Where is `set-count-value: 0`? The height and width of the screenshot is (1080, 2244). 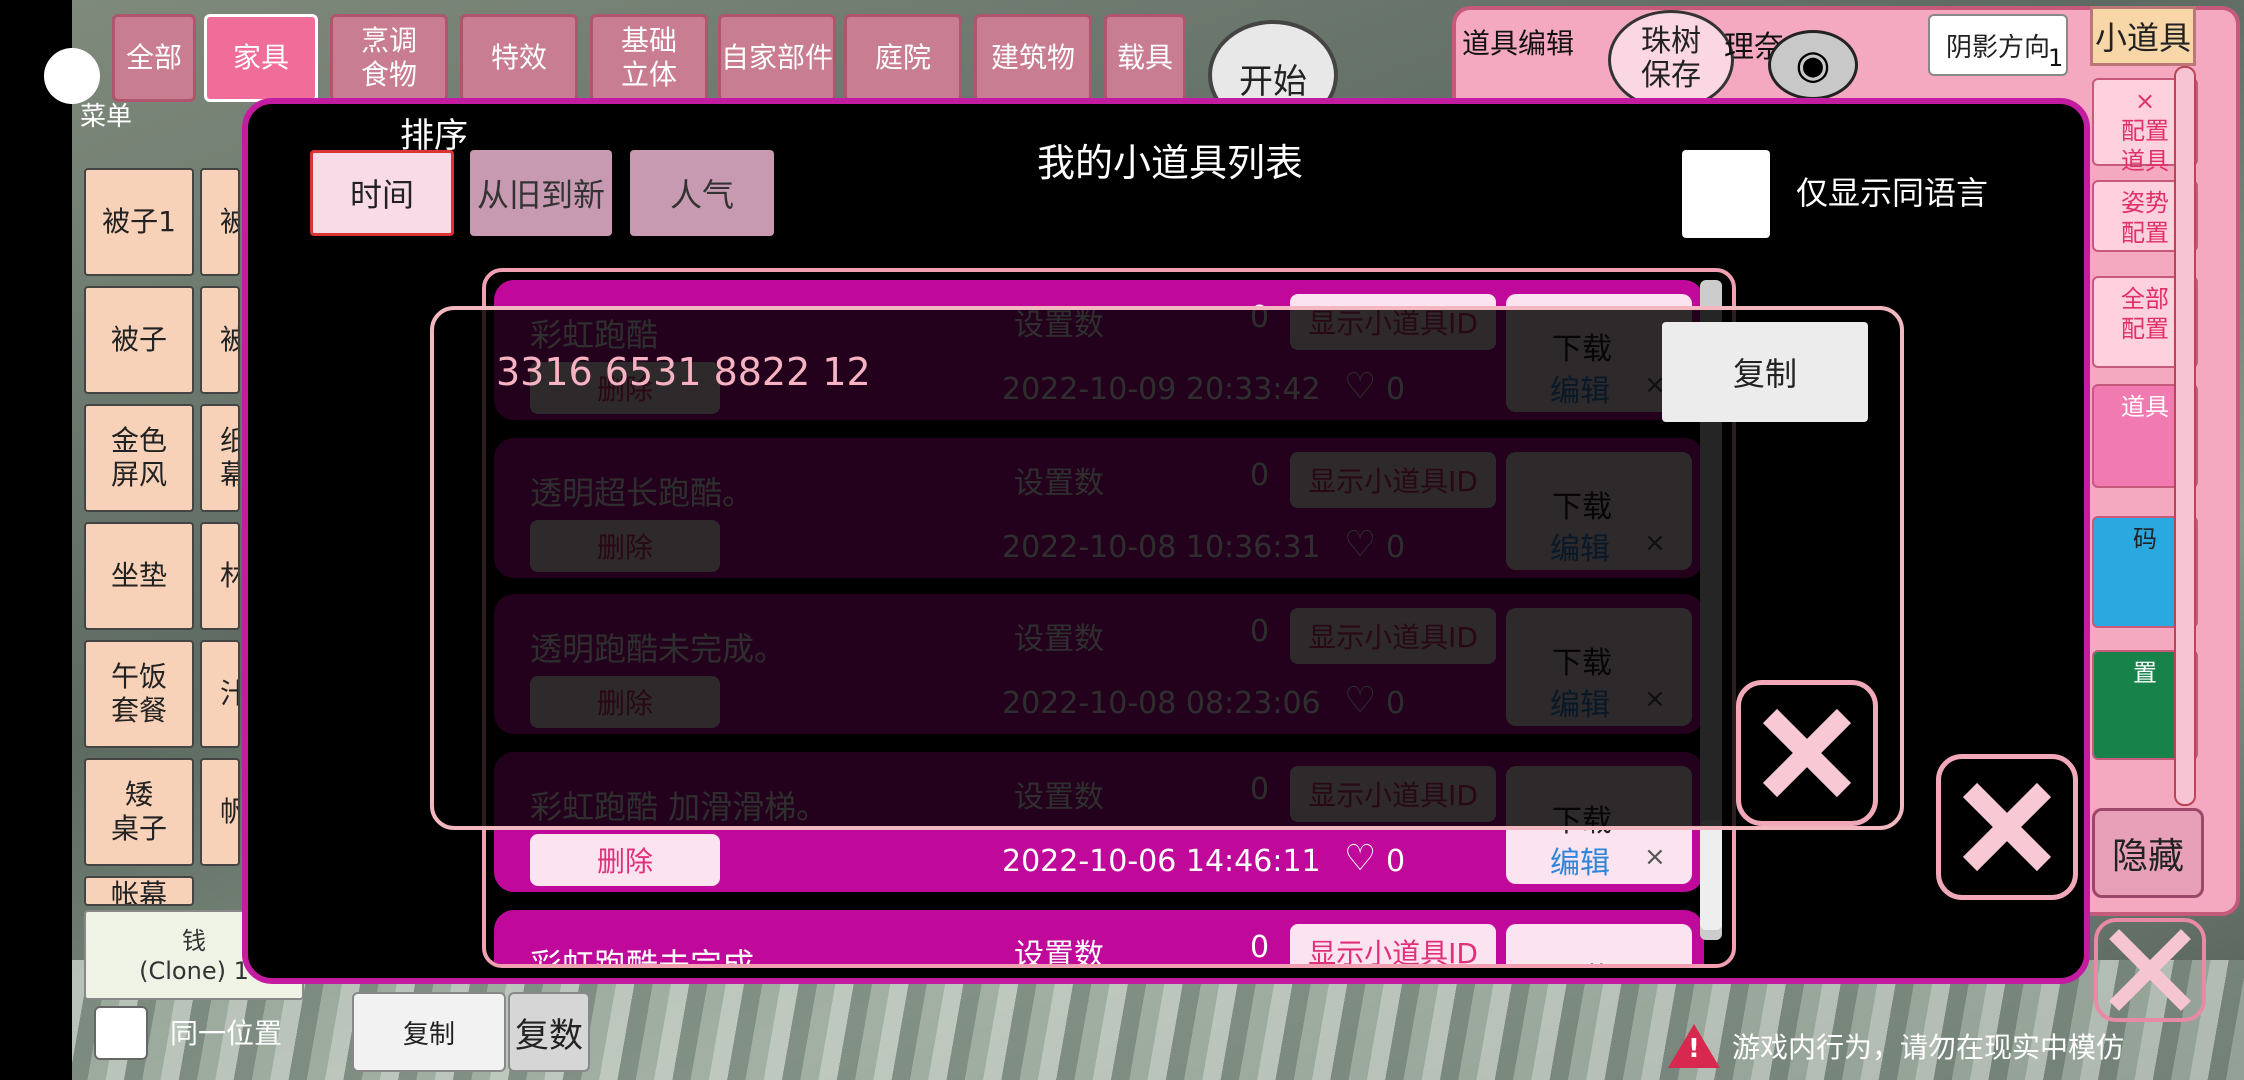
set-count-value: 0 is located at coordinates (1260, 947).